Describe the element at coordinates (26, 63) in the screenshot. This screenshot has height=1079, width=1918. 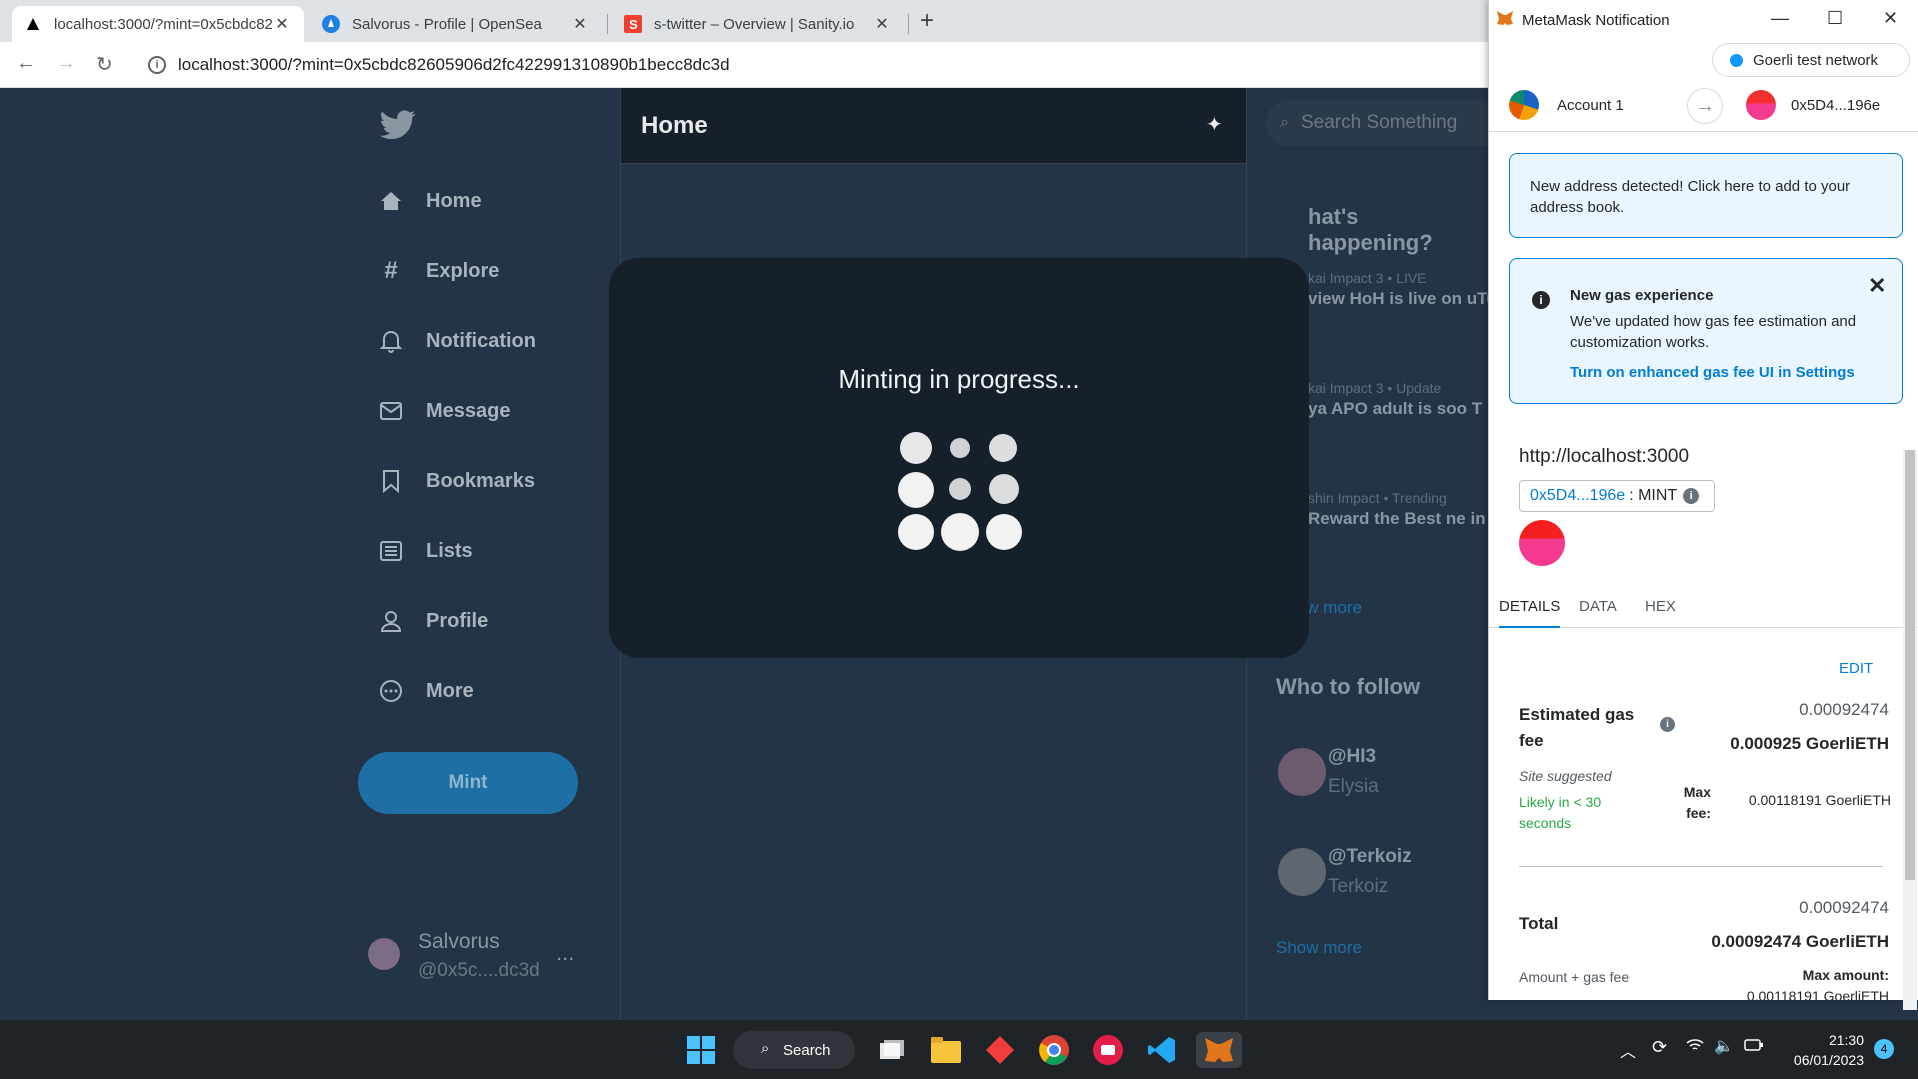
I see `back-icon: ←` at that location.